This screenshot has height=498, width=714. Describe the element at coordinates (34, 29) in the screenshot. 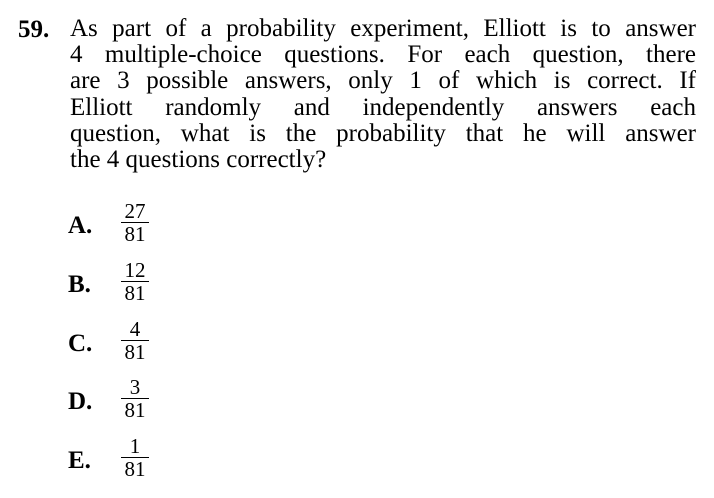

I see `question-number: 59.` at that location.